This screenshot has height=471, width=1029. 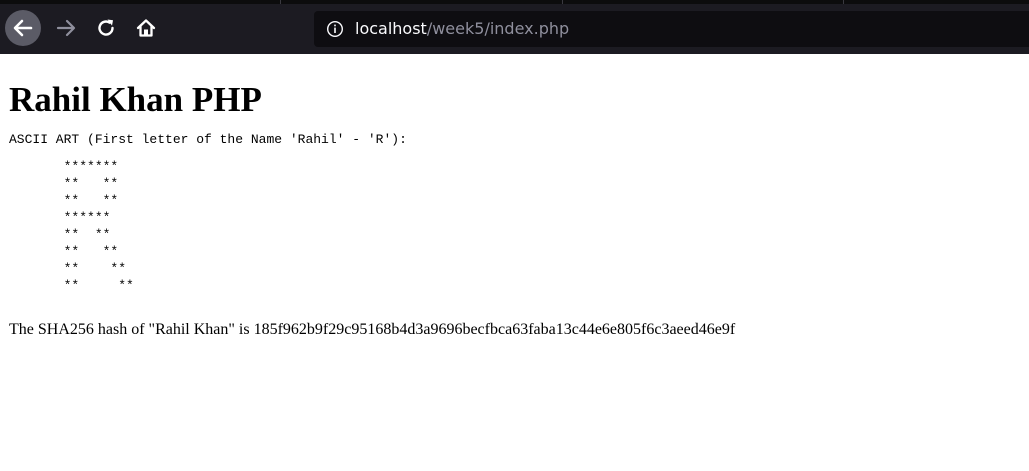 I want to click on info-circle-icon, so click(x=335, y=29).